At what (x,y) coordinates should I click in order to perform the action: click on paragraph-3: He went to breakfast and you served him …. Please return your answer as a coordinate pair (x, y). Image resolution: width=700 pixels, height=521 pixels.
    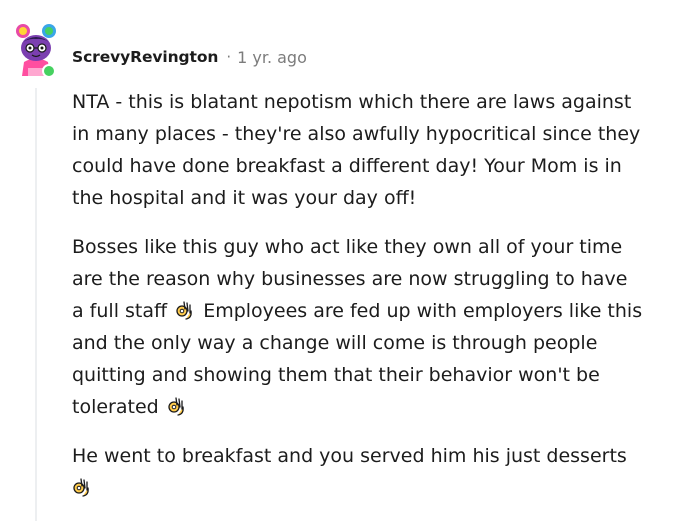
    Looking at the image, I should click on (382, 472).